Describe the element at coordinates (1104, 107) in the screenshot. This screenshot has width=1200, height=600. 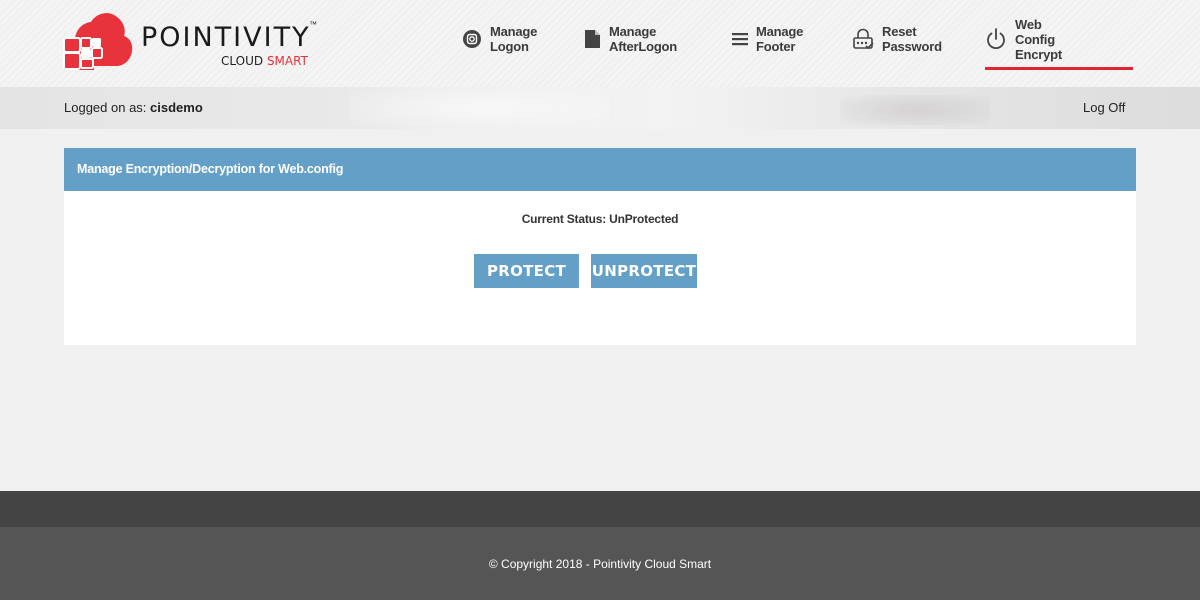
I see `log-off-link: Log Off` at that location.